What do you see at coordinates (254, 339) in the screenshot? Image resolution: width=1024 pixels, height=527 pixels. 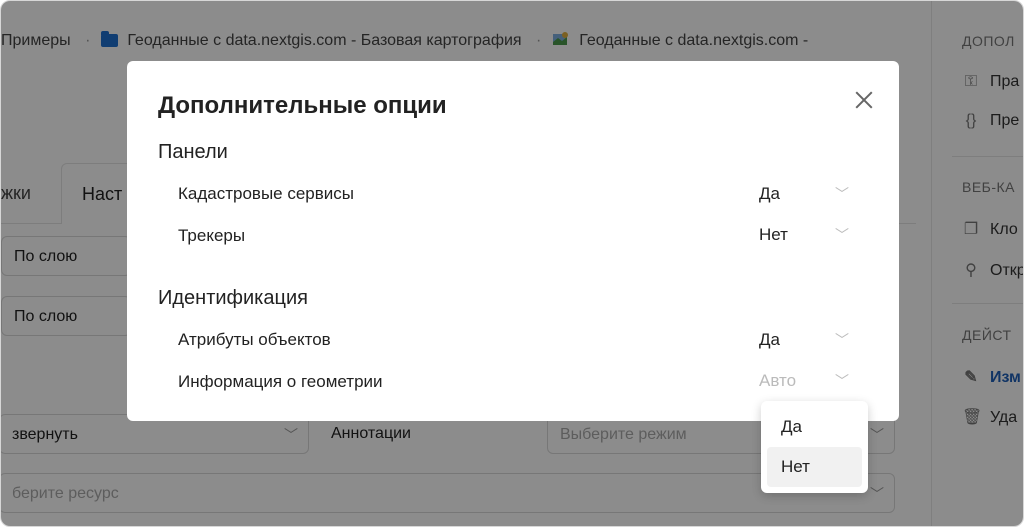 I see `option-label-attributes: Атрибуты объектов` at bounding box center [254, 339].